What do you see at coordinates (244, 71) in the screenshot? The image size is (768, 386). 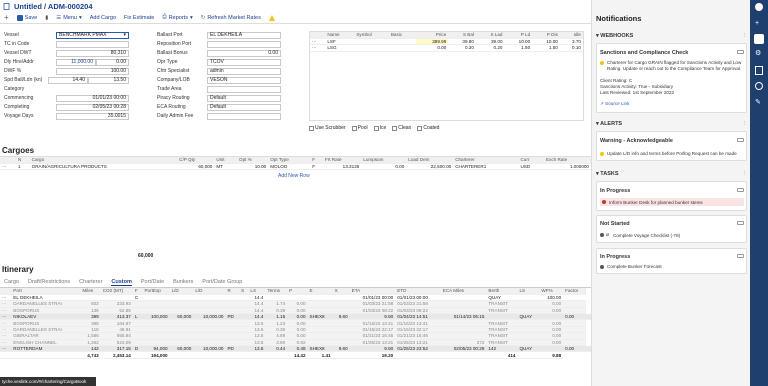 I see `chtr-specialist-field: admin` at bounding box center [244, 71].